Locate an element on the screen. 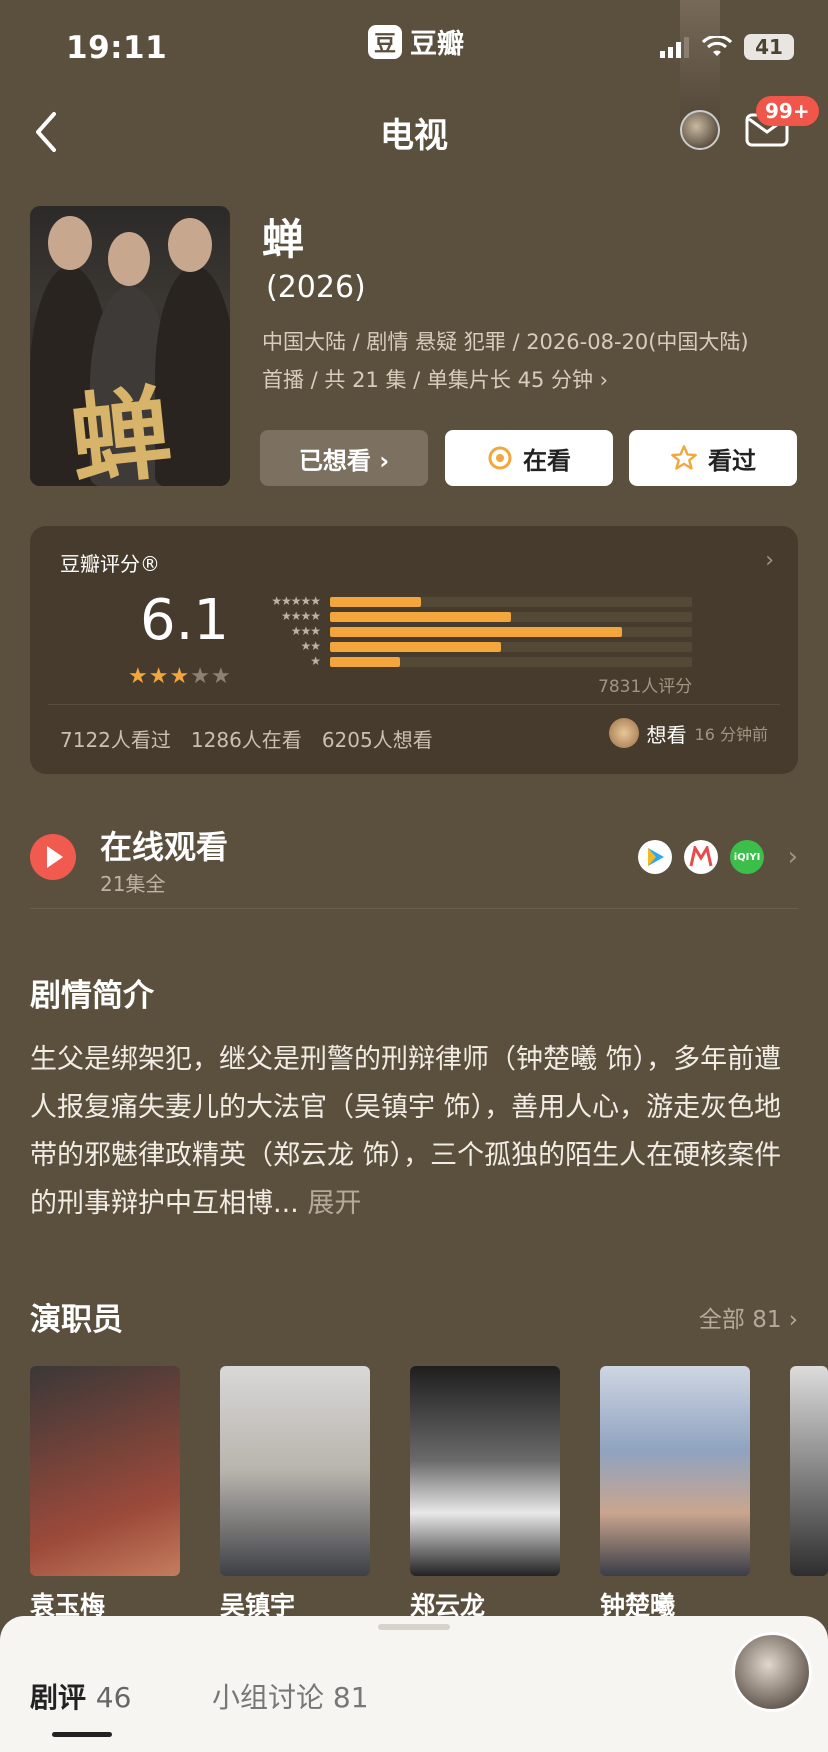  tab-group-label: 小组讨论 is located at coordinates (268, 1697).